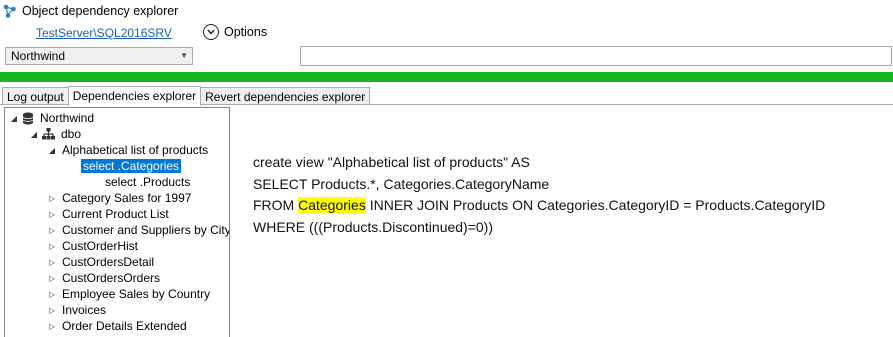 This screenshot has height=337, width=893. What do you see at coordinates (373, 226) in the screenshot?
I see `sql-line: WHERE (((Products.Discontinued)=0))` at bounding box center [373, 226].